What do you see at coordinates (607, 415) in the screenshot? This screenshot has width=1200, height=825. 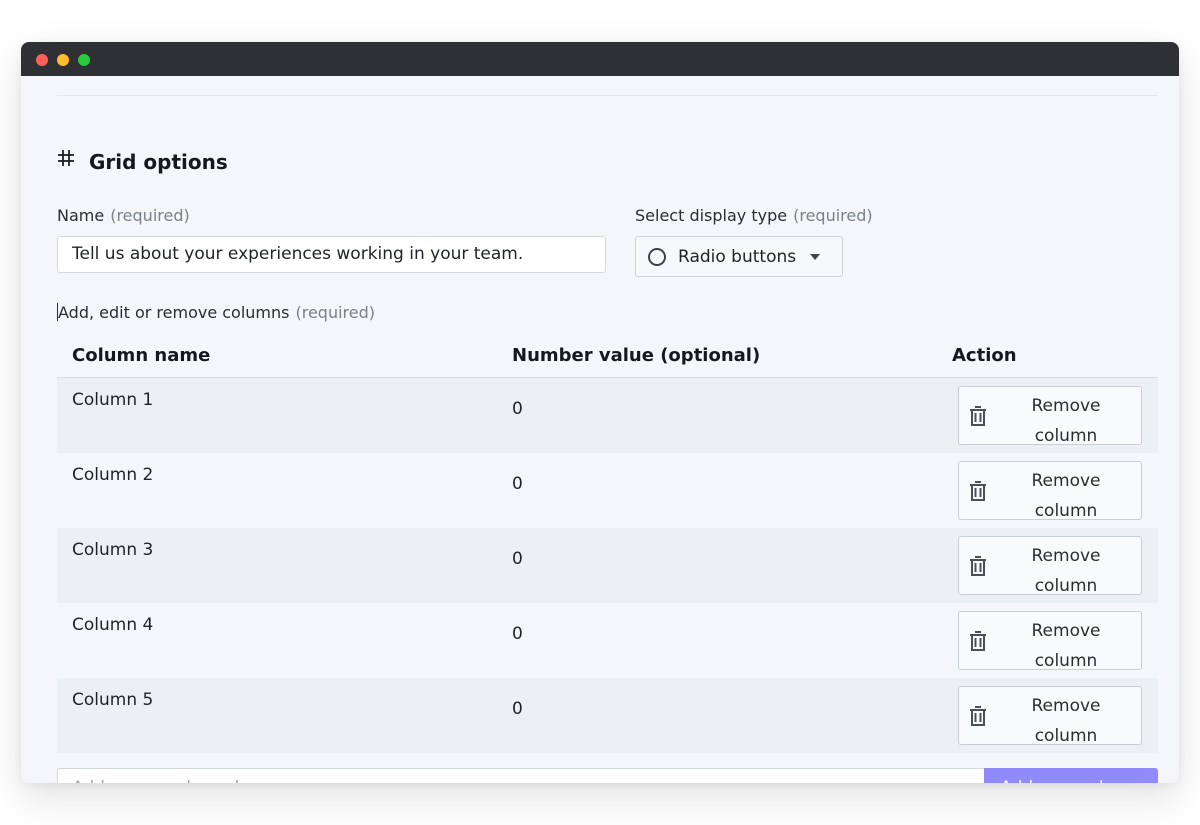 I see `table-row: Column 1 0 Remove column` at bounding box center [607, 415].